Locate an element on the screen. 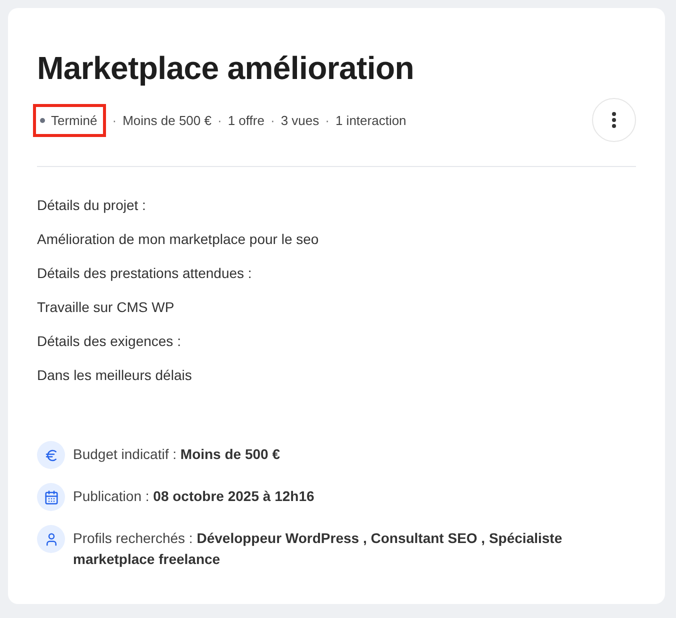 This screenshot has height=618, width=676. project-title: Marketplace amélioration is located at coordinates (226, 68).